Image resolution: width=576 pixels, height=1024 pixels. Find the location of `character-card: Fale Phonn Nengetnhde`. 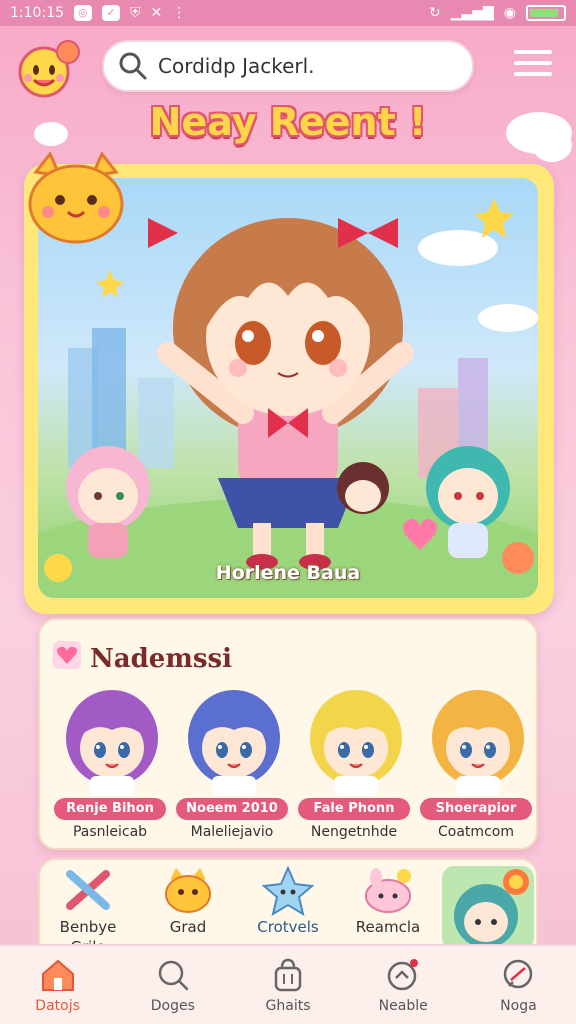

character-card: Fale Phonn Nengetnhde is located at coordinates (354, 764).